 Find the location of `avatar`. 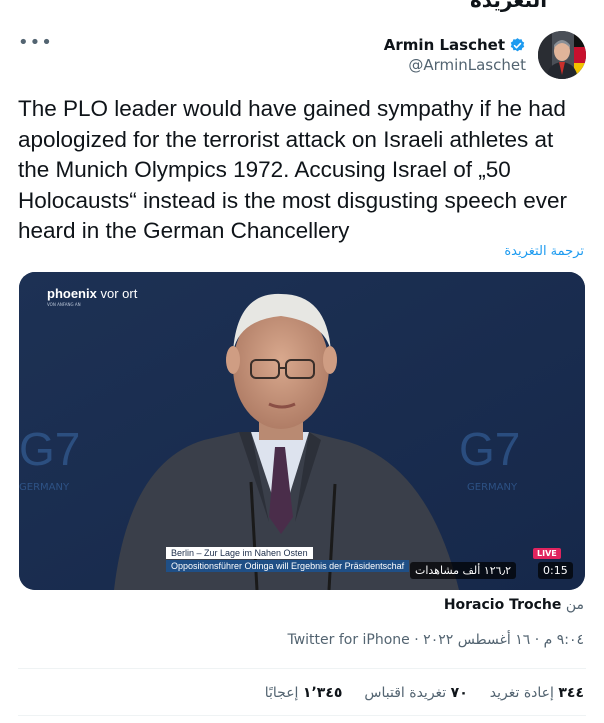

avatar is located at coordinates (562, 55).